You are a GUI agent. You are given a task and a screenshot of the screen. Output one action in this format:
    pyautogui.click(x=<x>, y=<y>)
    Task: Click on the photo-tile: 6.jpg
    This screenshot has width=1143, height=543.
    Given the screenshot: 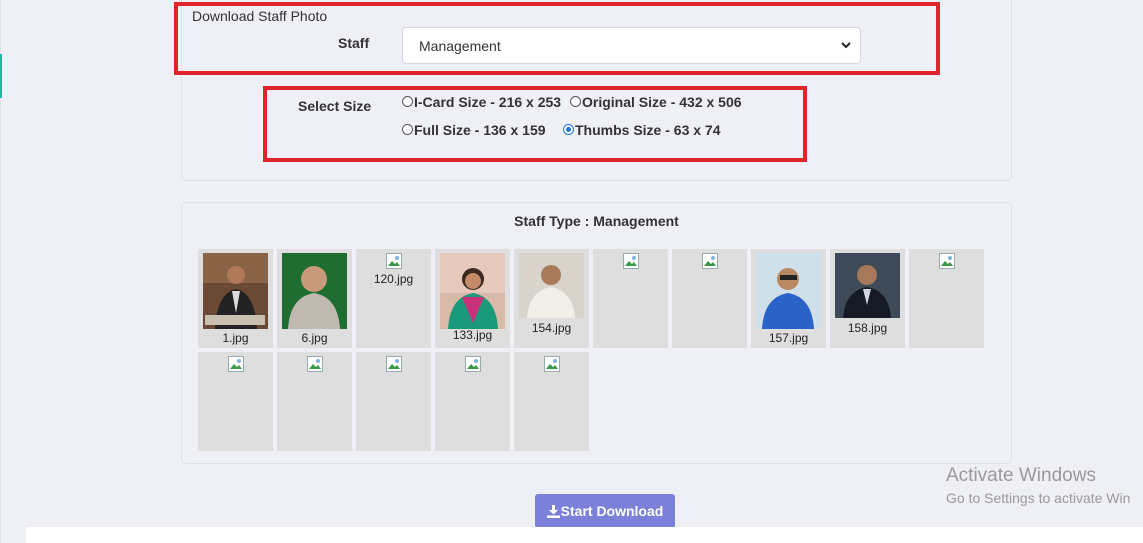 What is the action you would take?
    pyautogui.click(x=314, y=298)
    